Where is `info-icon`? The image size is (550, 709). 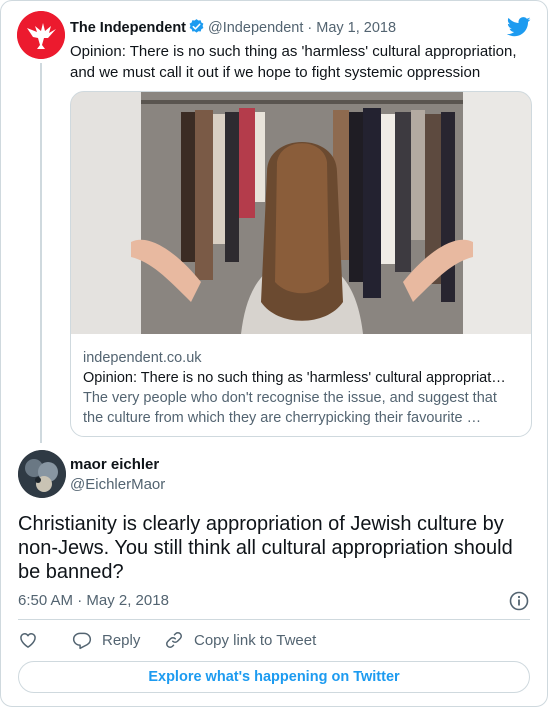
info-icon is located at coordinates (519, 601).